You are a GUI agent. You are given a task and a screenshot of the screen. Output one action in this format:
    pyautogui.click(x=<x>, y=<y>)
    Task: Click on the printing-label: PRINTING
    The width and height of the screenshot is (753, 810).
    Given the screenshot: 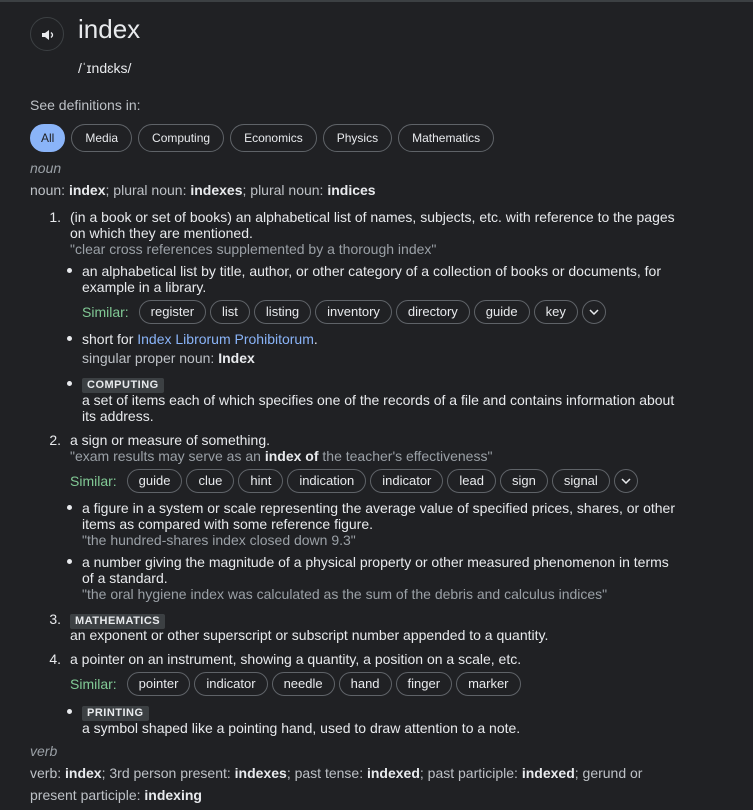 What is the action you would take?
    pyautogui.click(x=115, y=713)
    